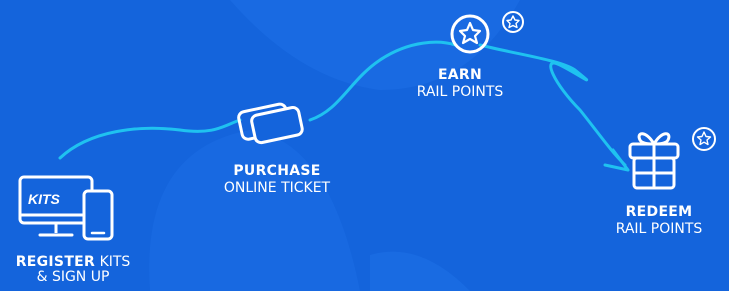 This screenshot has width=729, height=291. What do you see at coordinates (487, 32) in the screenshot?
I see `star-badge-icon` at bounding box center [487, 32].